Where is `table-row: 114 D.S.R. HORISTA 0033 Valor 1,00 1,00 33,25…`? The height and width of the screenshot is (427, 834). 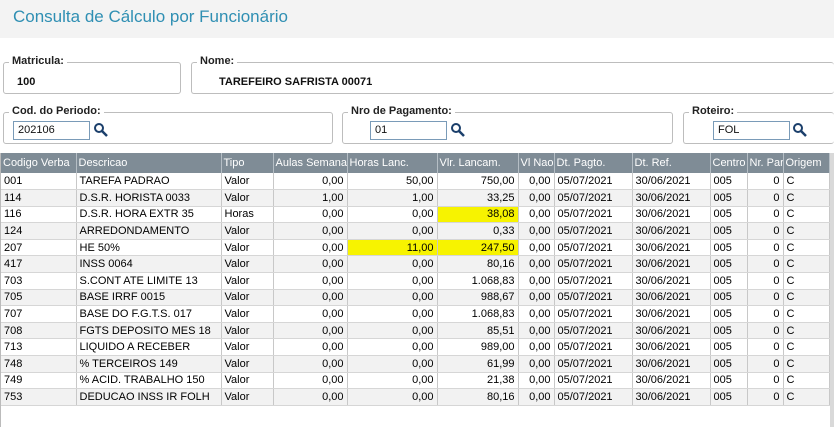
table-row: 114 D.S.R. HORISTA 0033 Valor 1,00 1,00 33,25… is located at coordinates (415, 198).